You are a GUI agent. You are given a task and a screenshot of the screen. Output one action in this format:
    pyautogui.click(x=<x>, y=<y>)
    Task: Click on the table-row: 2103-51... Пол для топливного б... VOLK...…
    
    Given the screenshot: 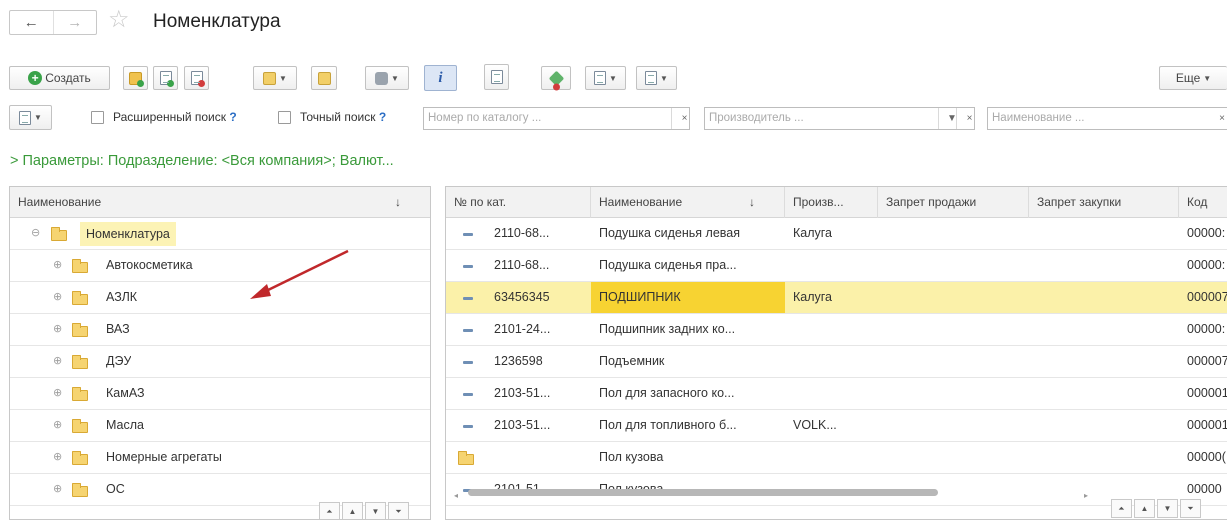 What is the action you would take?
    pyautogui.click(x=836, y=426)
    